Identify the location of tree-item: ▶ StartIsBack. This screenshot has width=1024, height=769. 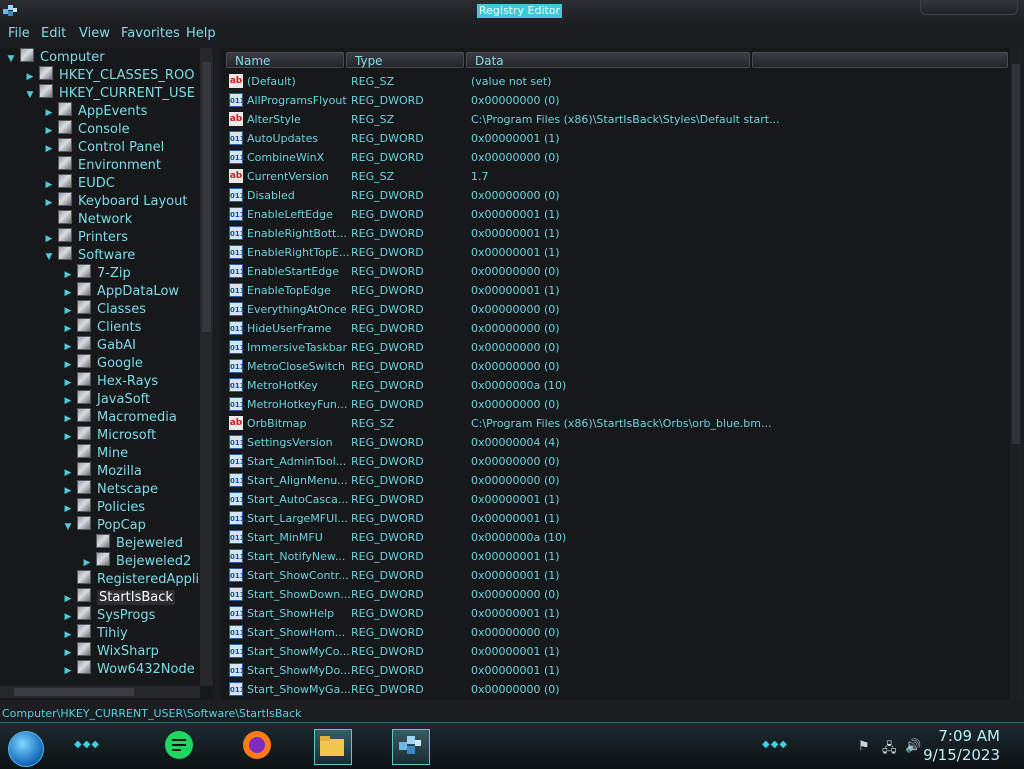
(118, 597).